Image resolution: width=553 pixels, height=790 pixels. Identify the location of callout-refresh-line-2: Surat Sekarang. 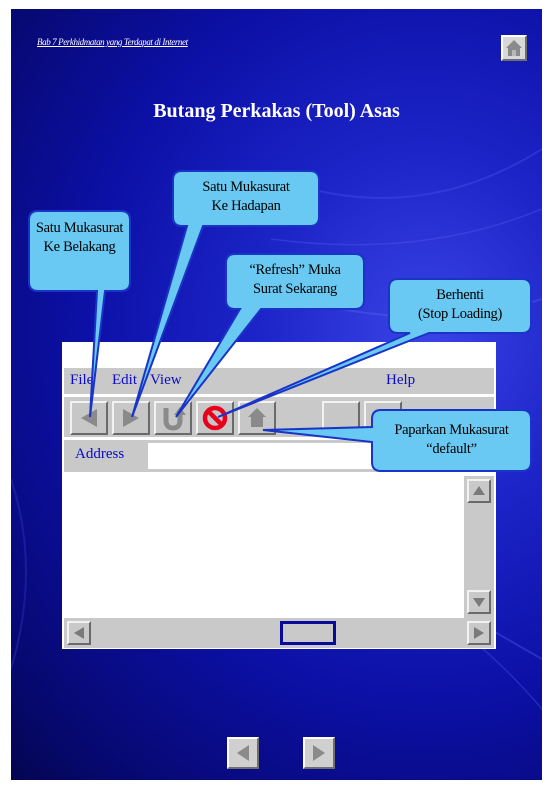
(295, 289).